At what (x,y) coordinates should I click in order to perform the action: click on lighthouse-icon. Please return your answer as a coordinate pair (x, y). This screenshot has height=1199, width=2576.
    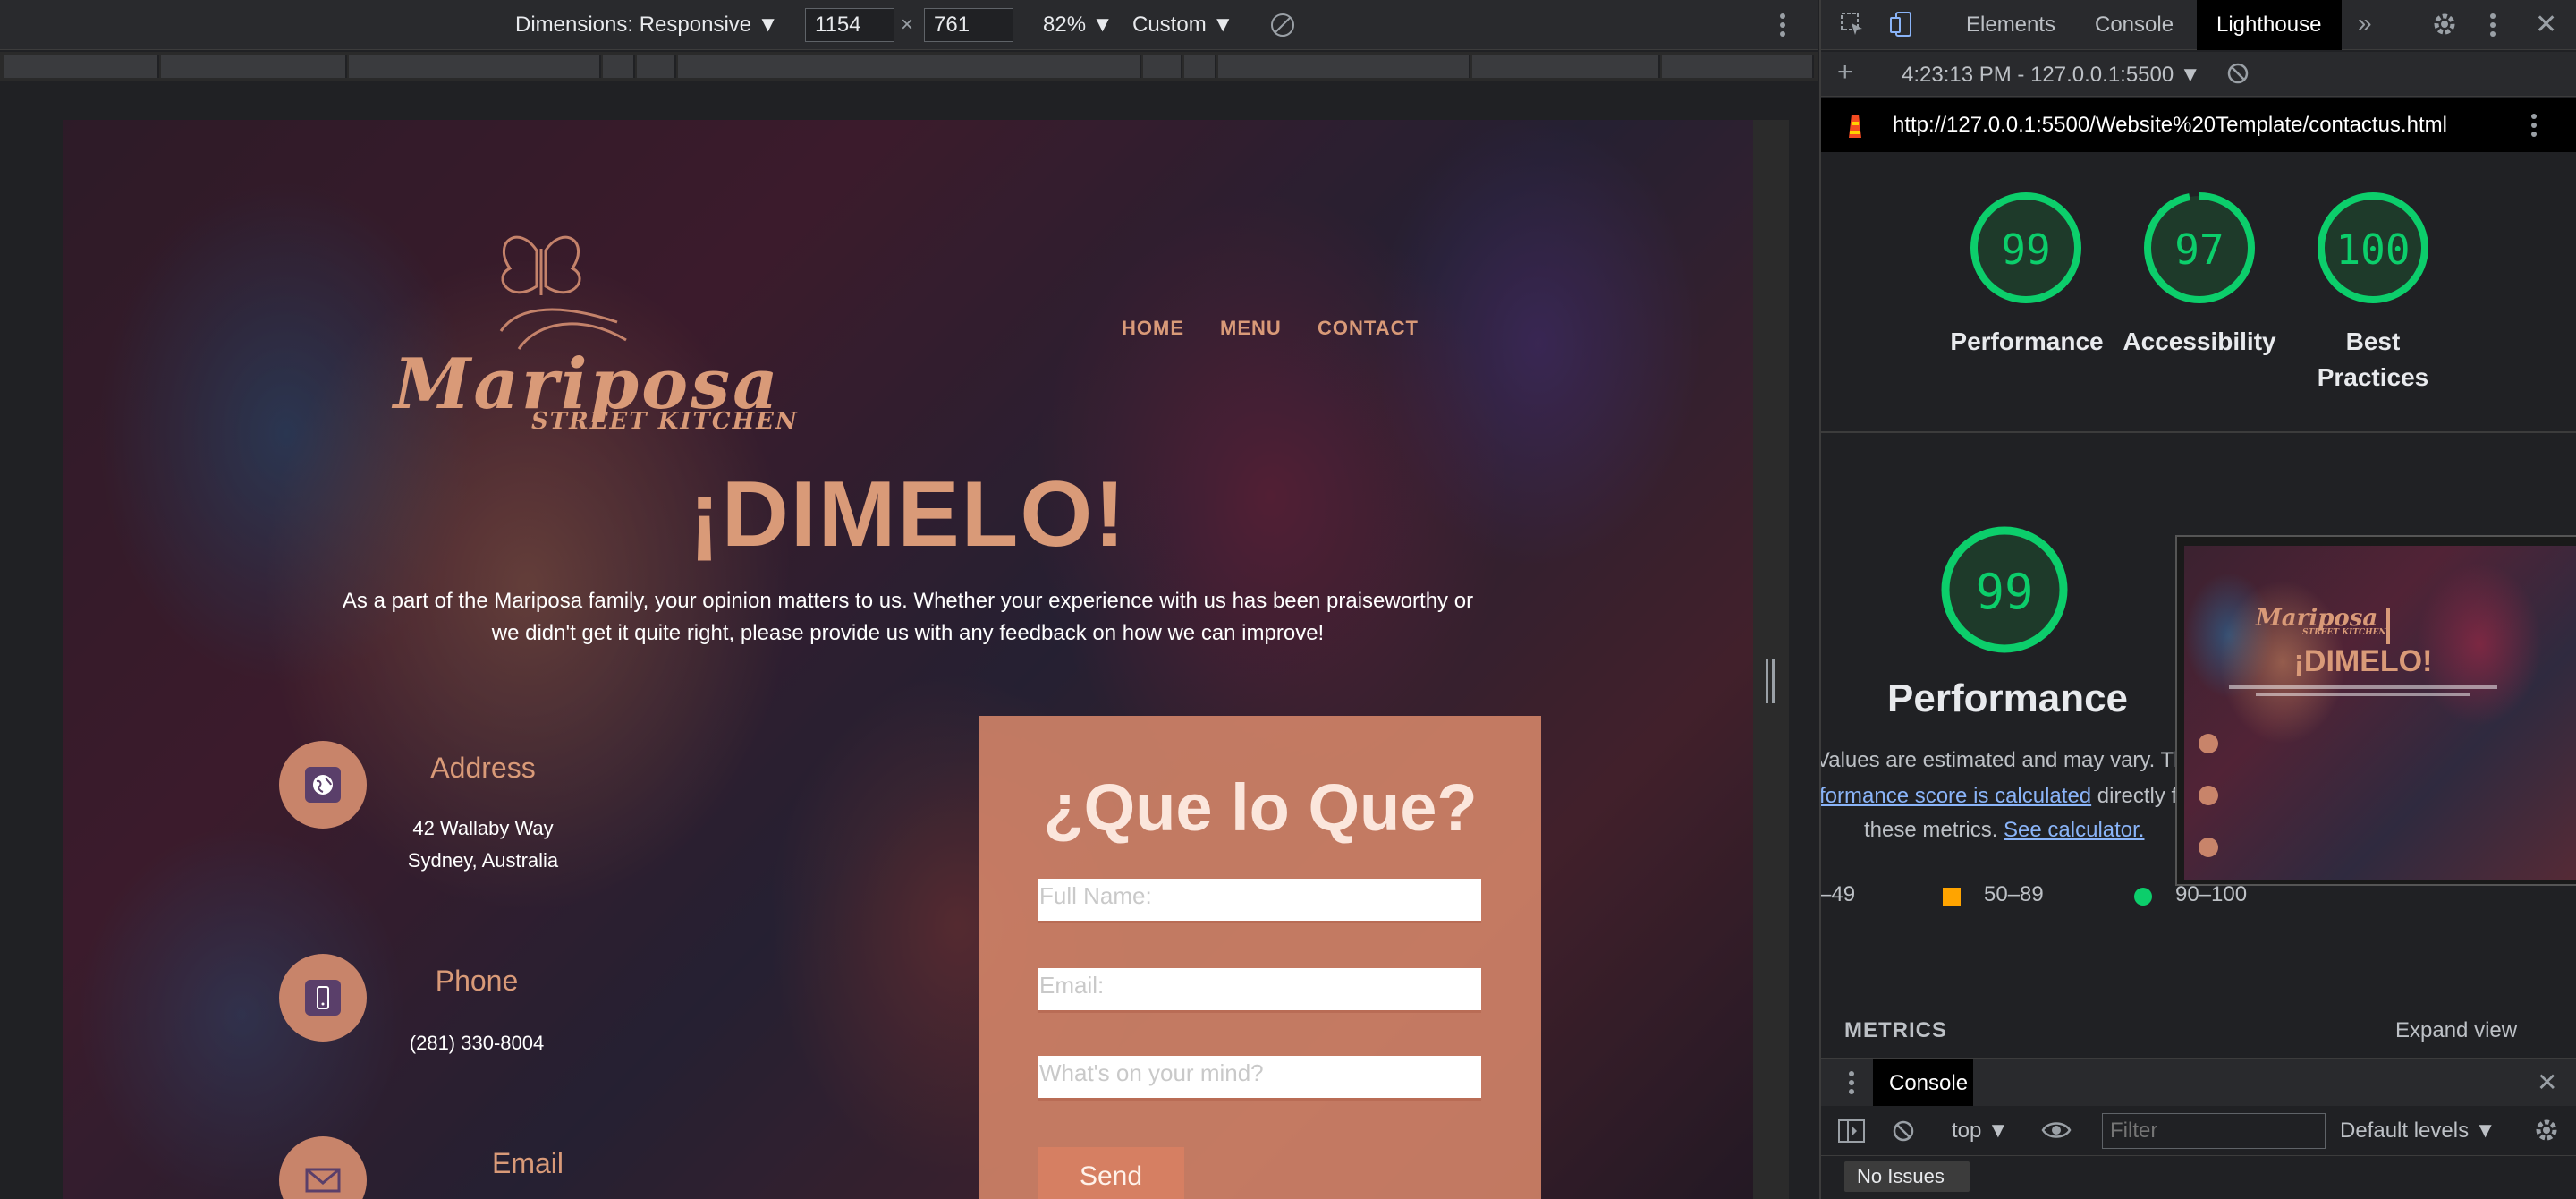
    Looking at the image, I should click on (1855, 128).